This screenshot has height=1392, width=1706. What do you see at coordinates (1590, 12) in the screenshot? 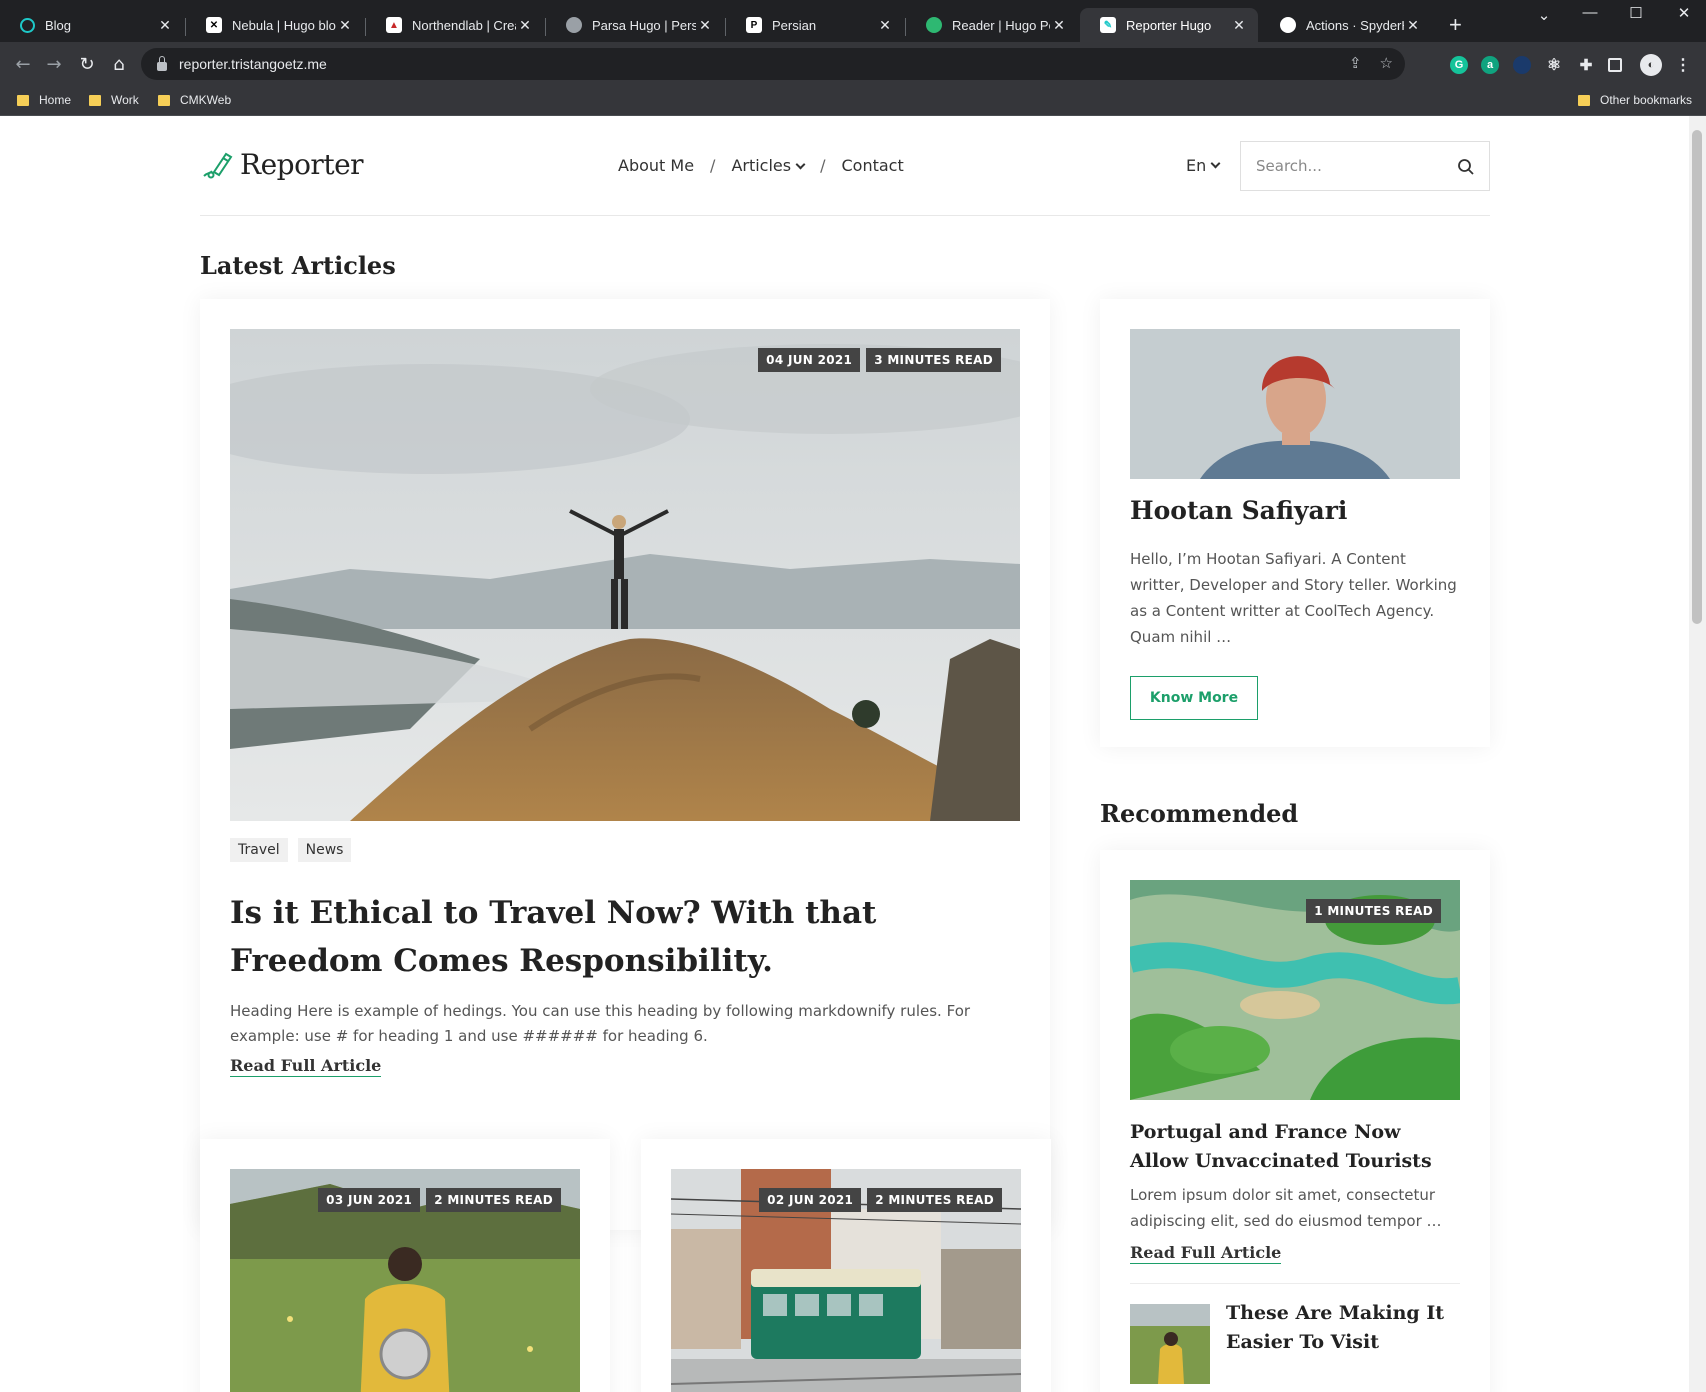
I see `minimize-button: —` at bounding box center [1590, 12].